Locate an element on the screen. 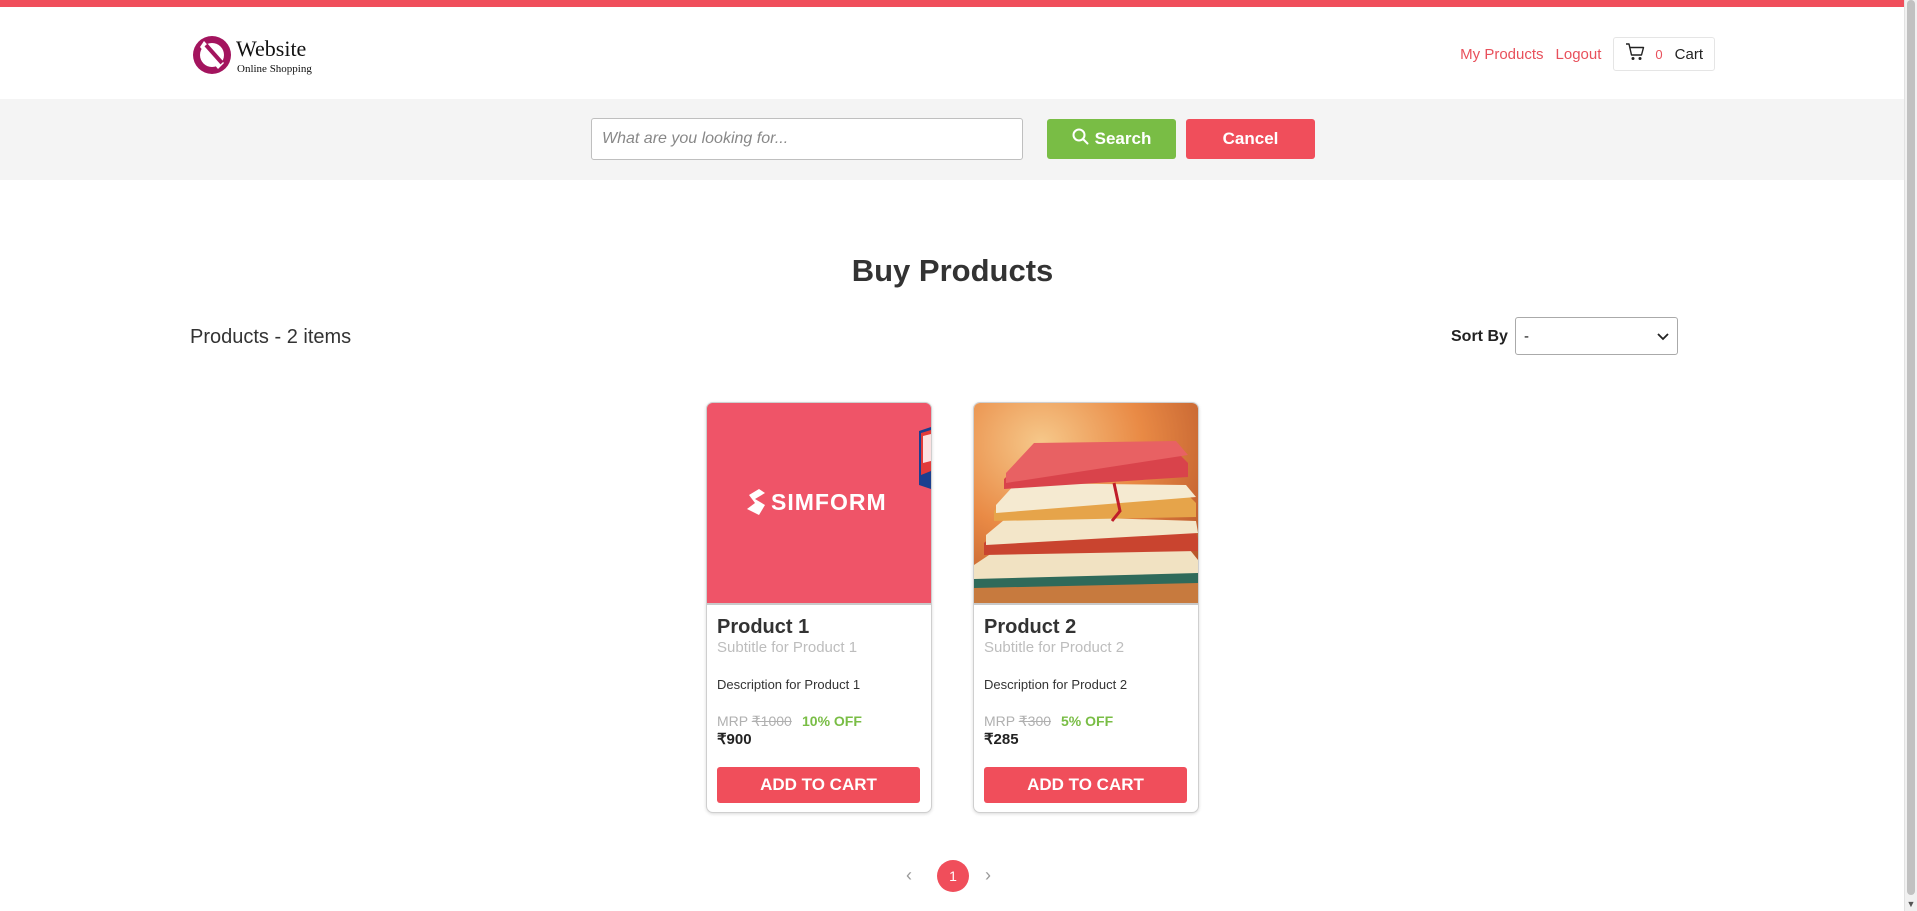  page-1-button: 1 is located at coordinates (953, 876).